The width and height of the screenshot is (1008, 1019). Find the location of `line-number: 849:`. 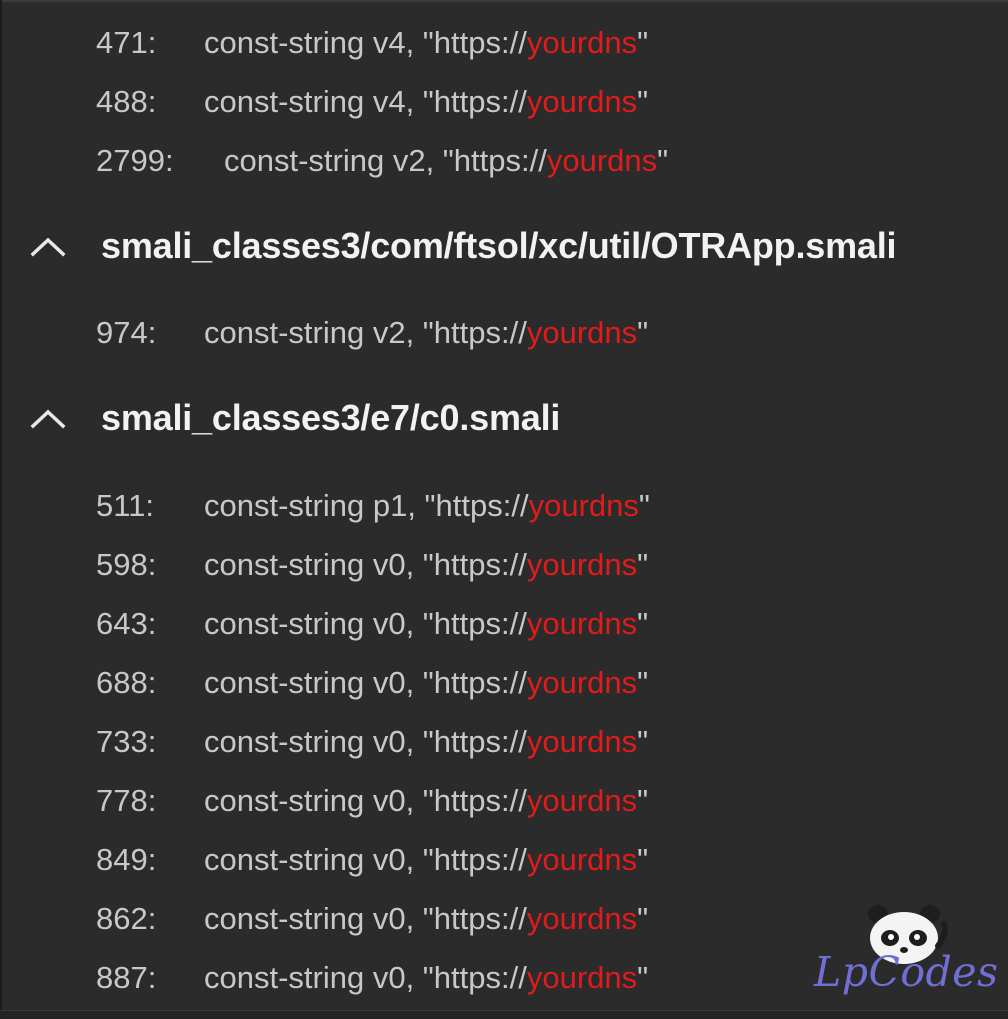

line-number: 849: is located at coordinates (126, 859).